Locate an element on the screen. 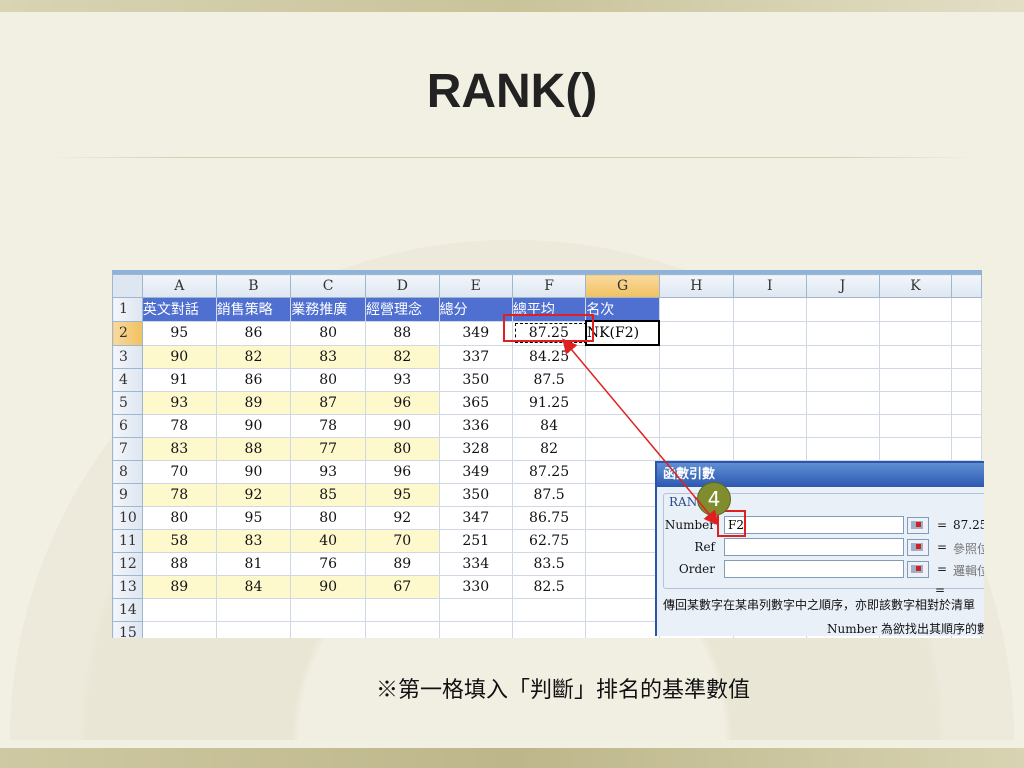  cell: 81 is located at coordinates (253, 564).